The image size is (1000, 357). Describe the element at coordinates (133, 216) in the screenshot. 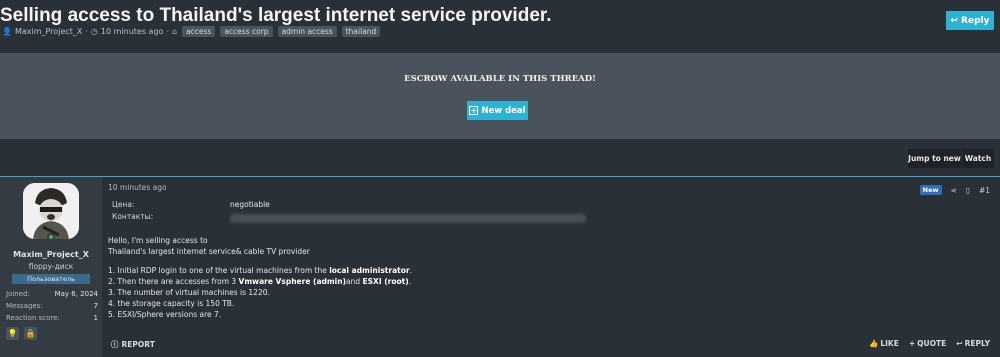

I see `field-contacts-label: Контакты:` at that location.